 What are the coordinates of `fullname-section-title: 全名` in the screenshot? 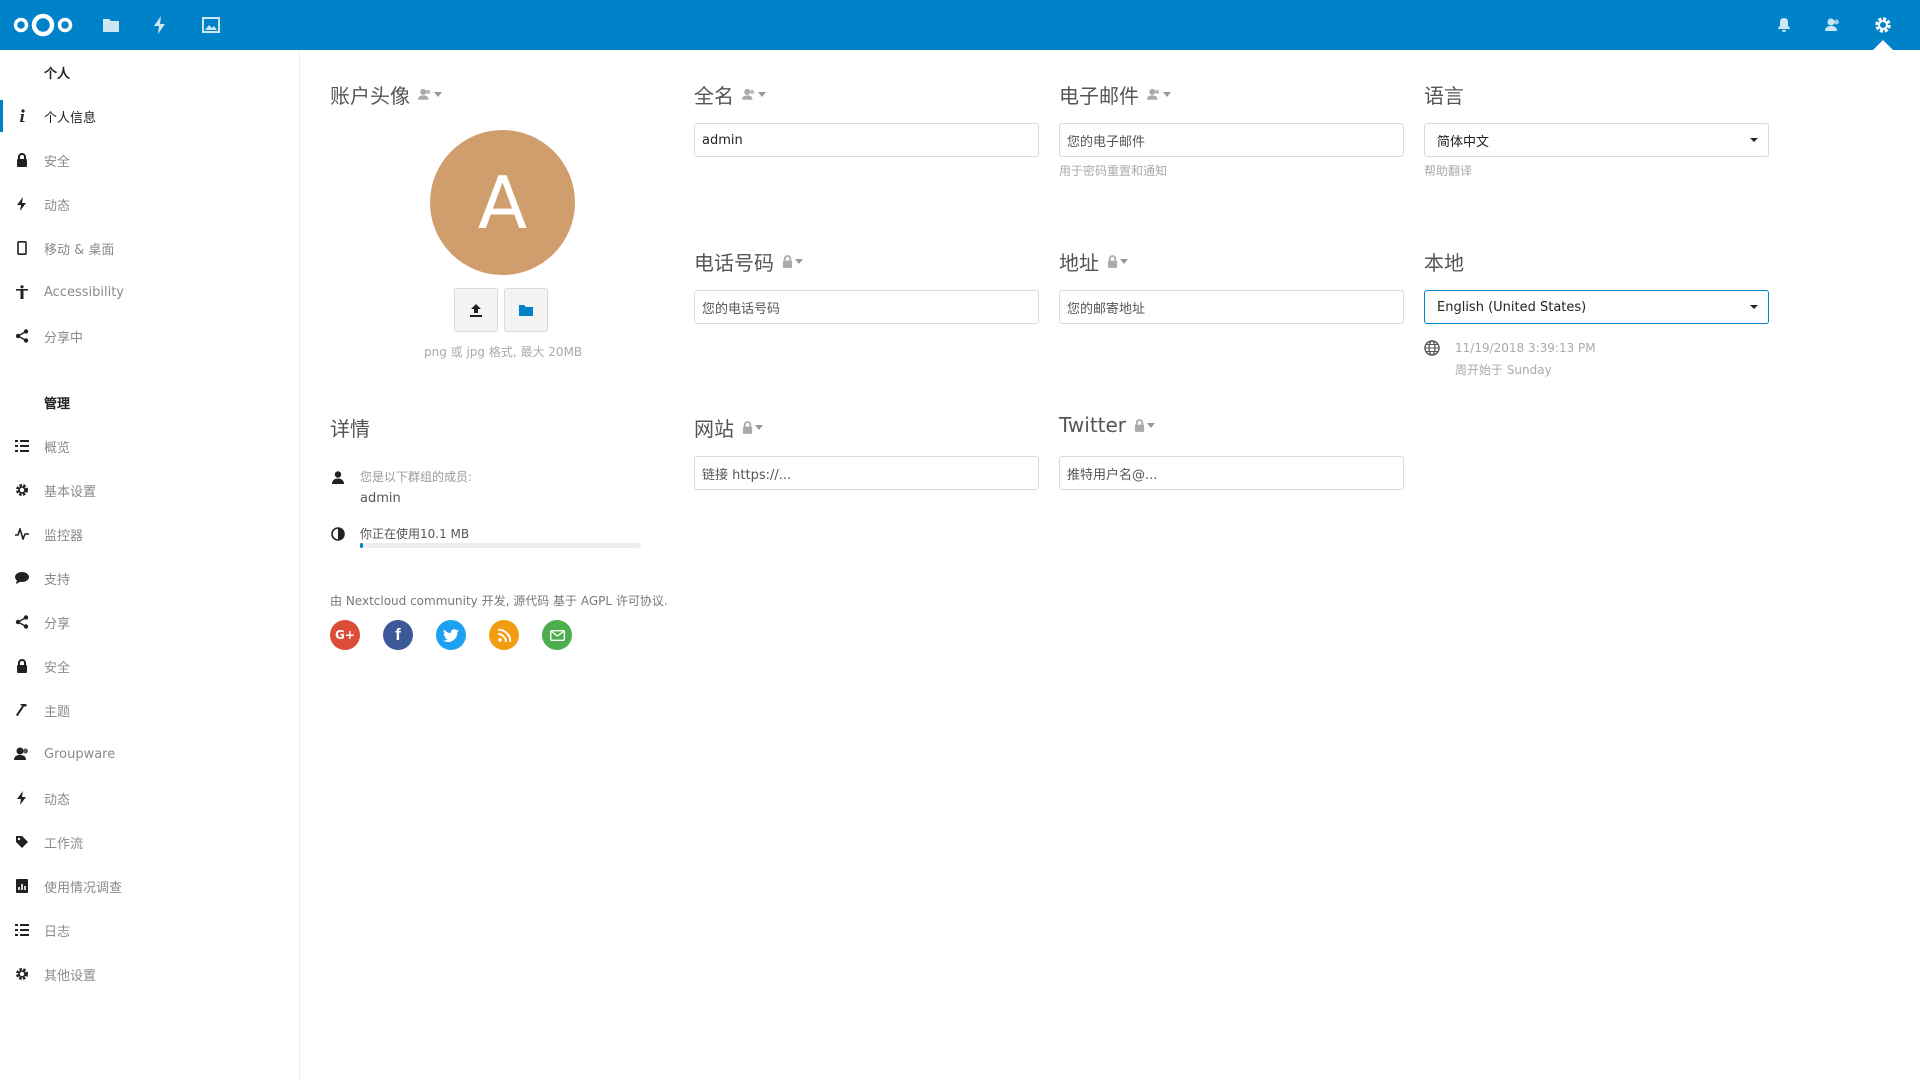 It's located at (730, 94).